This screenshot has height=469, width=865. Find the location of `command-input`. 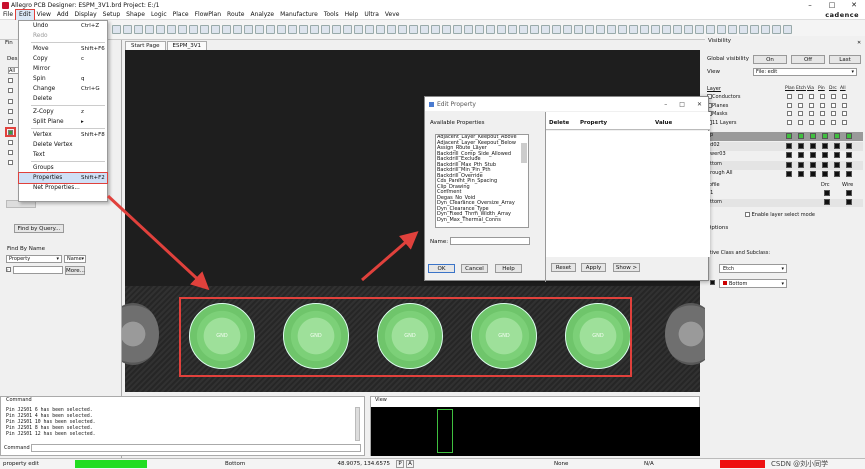

command-input is located at coordinates (196, 448).